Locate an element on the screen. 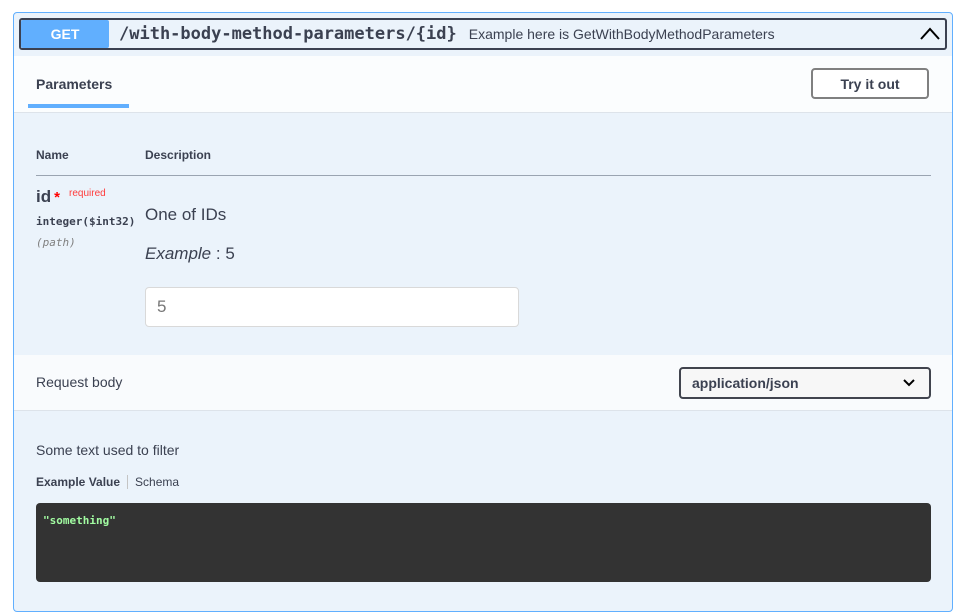  operation-path: /with-body-method-parameters/{id} is located at coordinates (288, 34).